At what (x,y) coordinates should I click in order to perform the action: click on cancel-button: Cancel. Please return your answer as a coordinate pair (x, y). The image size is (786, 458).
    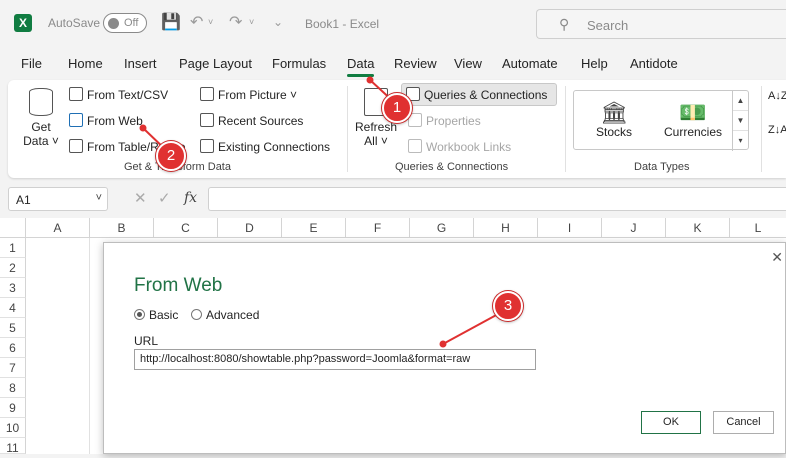
    Looking at the image, I should click on (743, 422).